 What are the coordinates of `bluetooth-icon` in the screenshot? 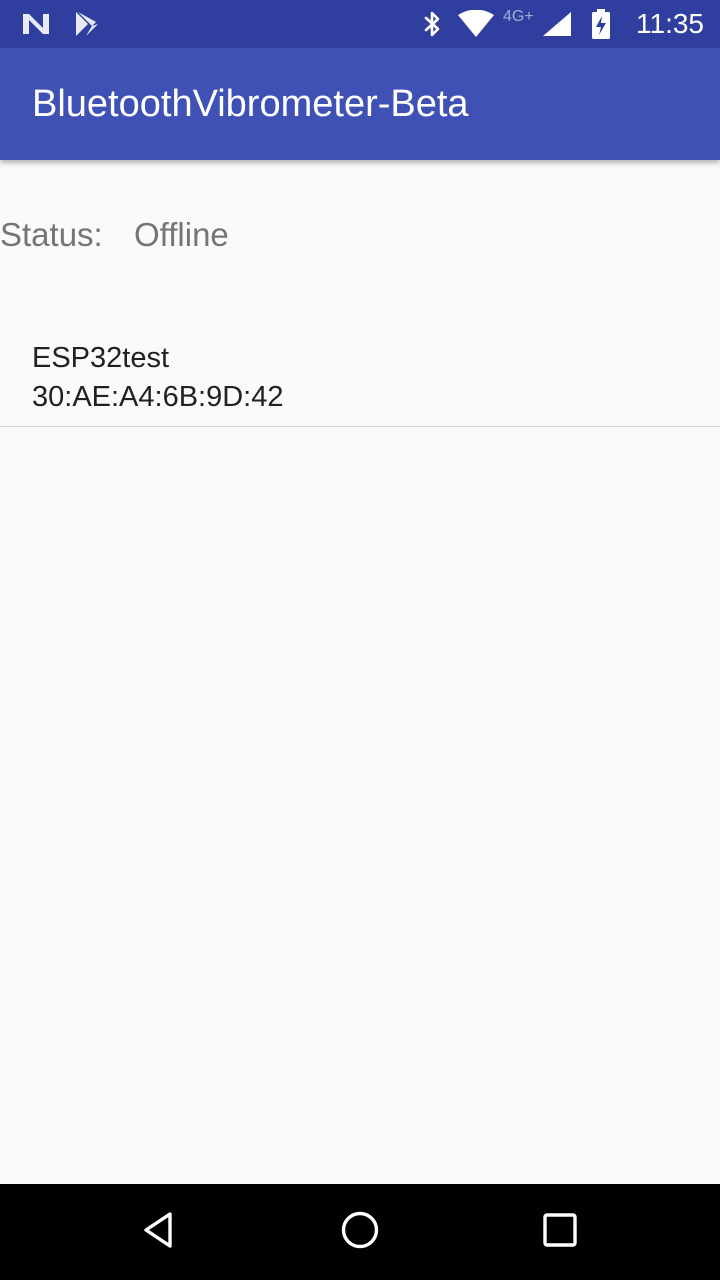 It's located at (433, 24).